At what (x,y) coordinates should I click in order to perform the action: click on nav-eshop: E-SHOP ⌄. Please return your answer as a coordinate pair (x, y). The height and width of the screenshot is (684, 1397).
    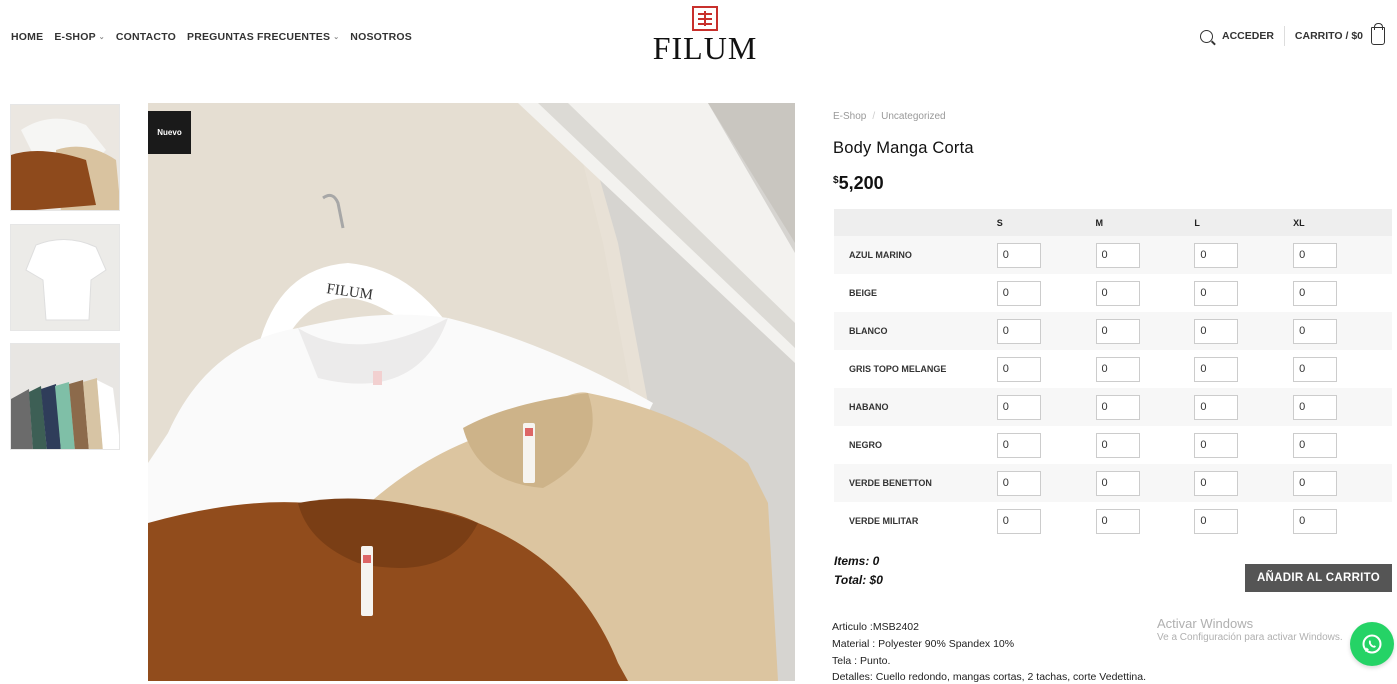
    Looking at the image, I should click on (79, 37).